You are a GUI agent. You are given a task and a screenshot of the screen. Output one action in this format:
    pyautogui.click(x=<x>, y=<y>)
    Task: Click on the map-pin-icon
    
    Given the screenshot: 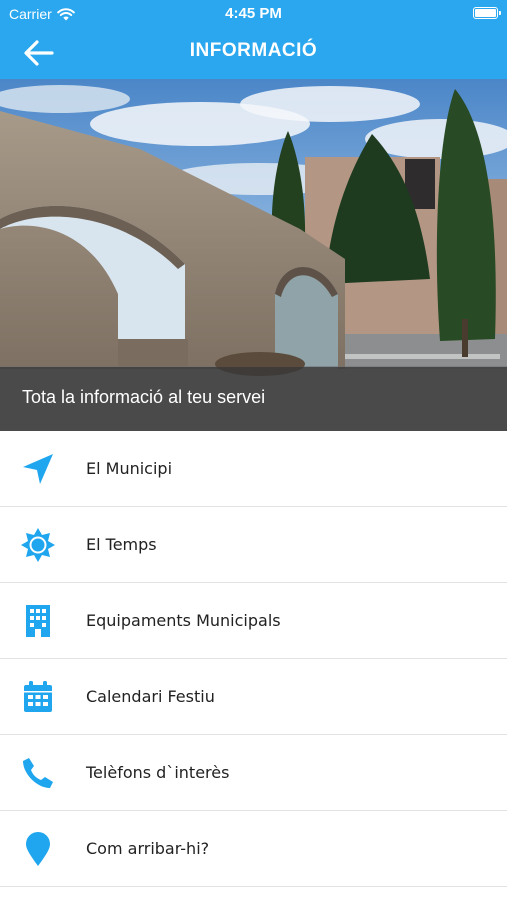 What is the action you would take?
    pyautogui.click(x=38, y=849)
    